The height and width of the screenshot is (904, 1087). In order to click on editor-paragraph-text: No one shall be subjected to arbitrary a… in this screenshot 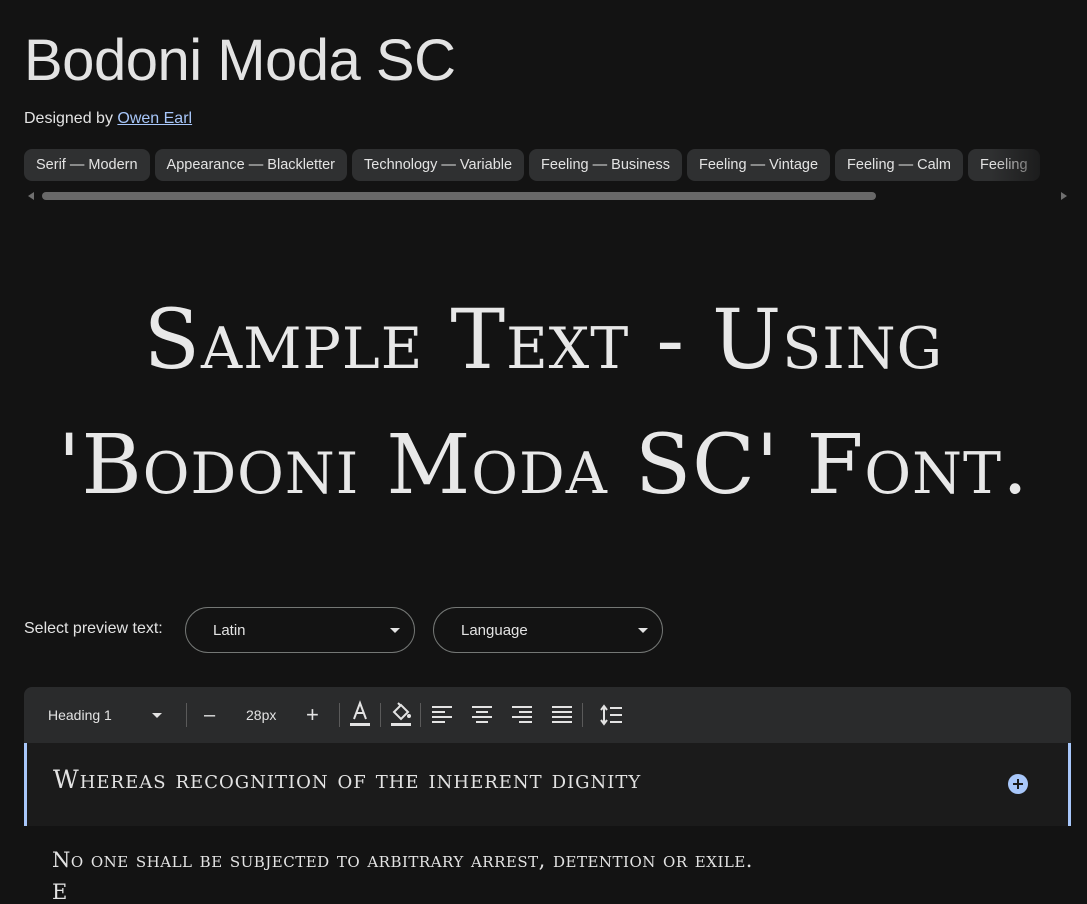, I will do `click(402, 860)`.